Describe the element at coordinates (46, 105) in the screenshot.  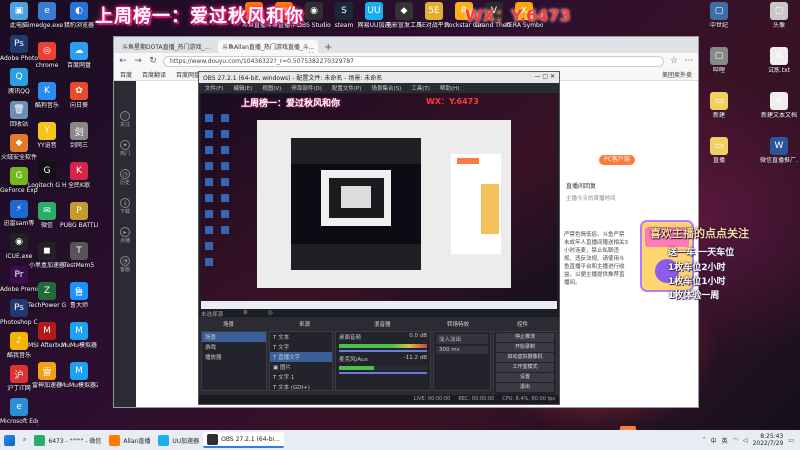
I see `desktop-icon-label: 酷狗音乐` at that location.